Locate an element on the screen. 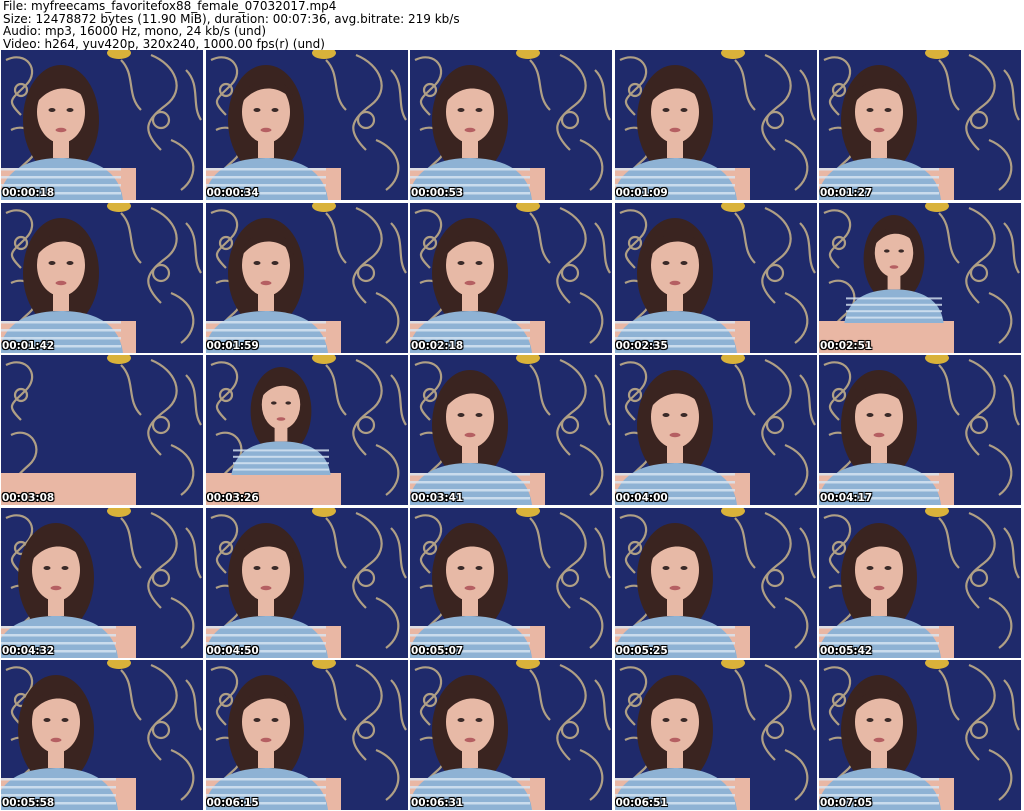  thumbnail-frame: 00:04:00 is located at coordinates (715, 430).